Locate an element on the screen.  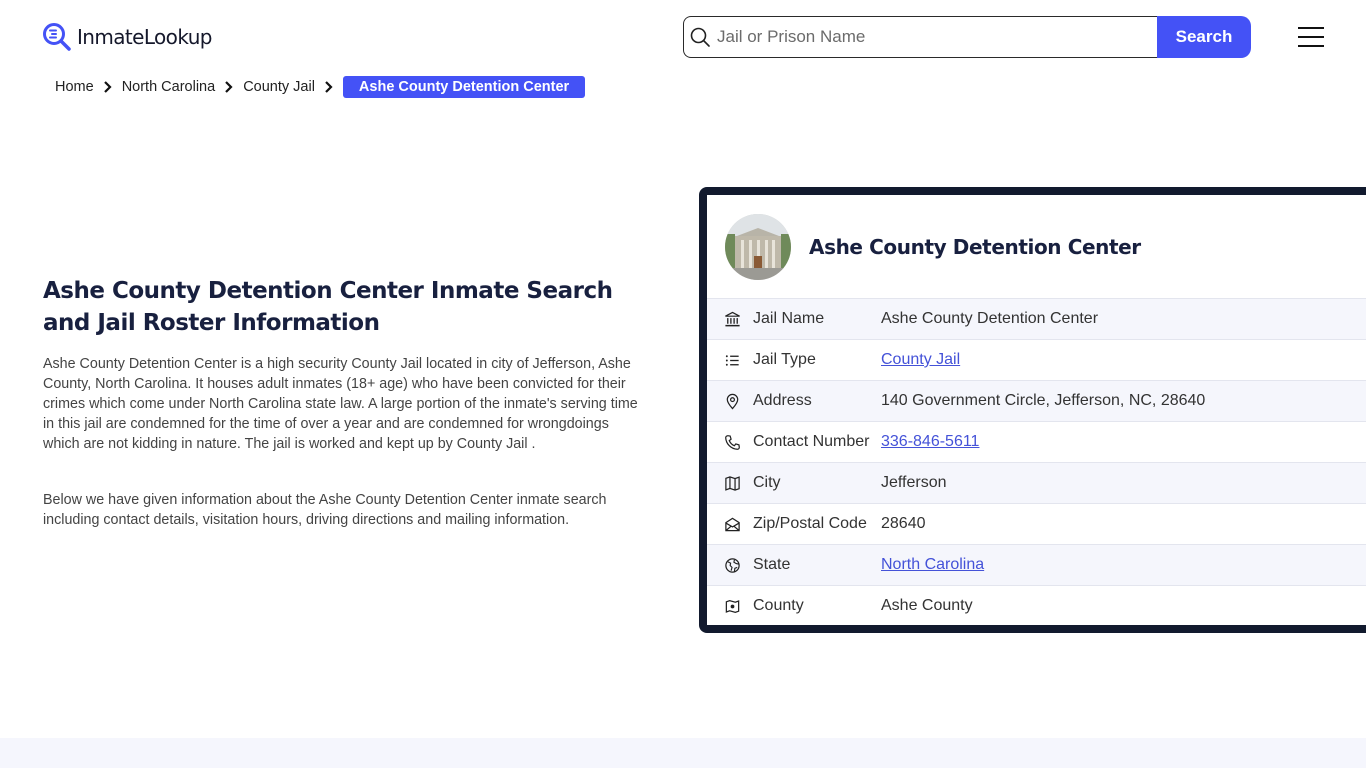
breadcrumb-jail-type: County Jail is located at coordinates (279, 87).